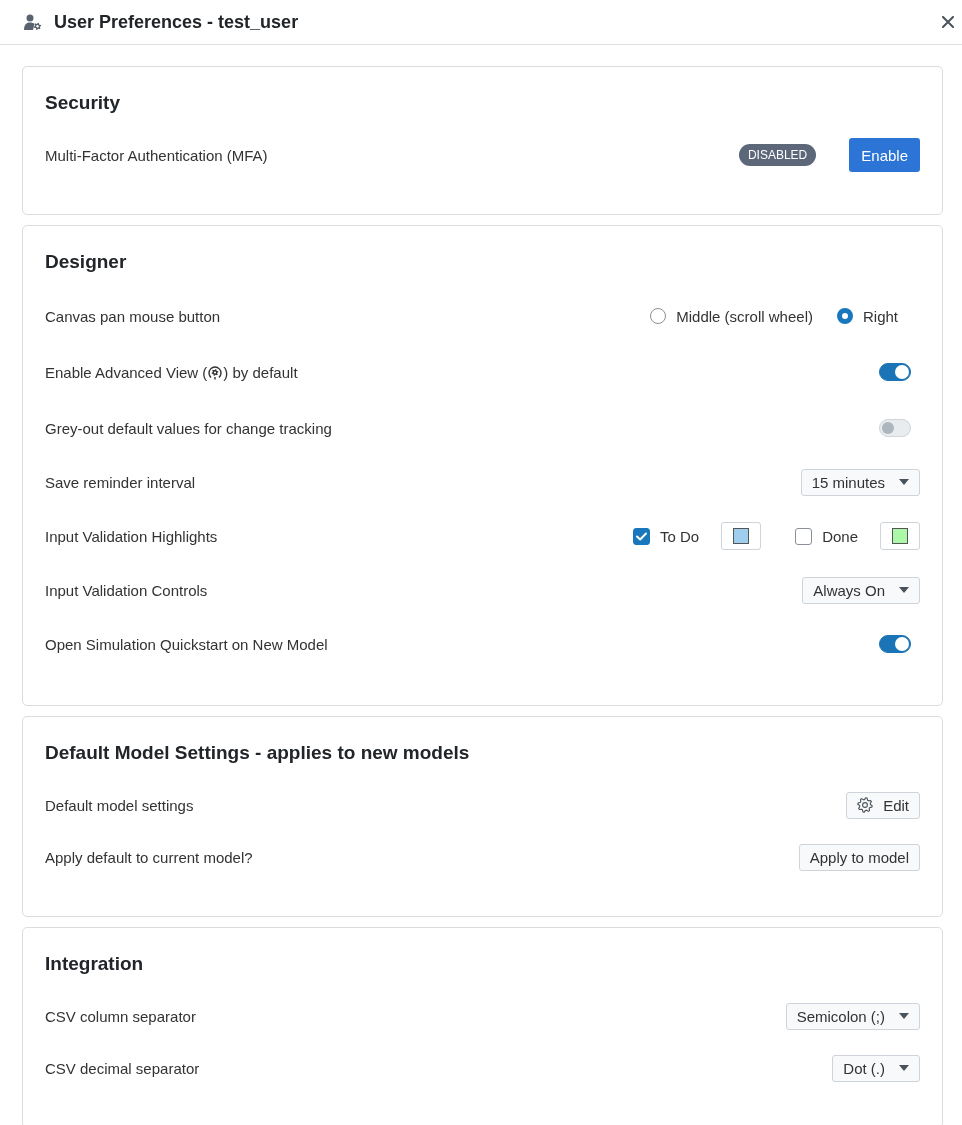 This screenshot has width=962, height=1125. Describe the element at coordinates (186, 644) in the screenshot. I see `setting-label: Open Simulation Quickstart on New Model` at that location.